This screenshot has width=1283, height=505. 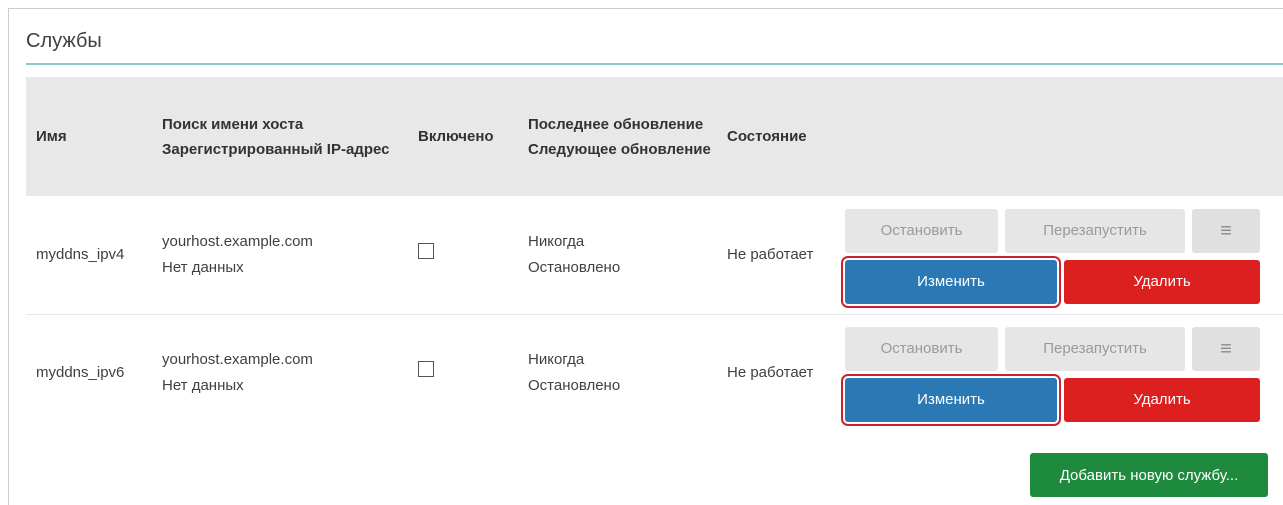 What do you see at coordinates (456, 136) in the screenshot?
I see `header-enabled: Включено` at bounding box center [456, 136].